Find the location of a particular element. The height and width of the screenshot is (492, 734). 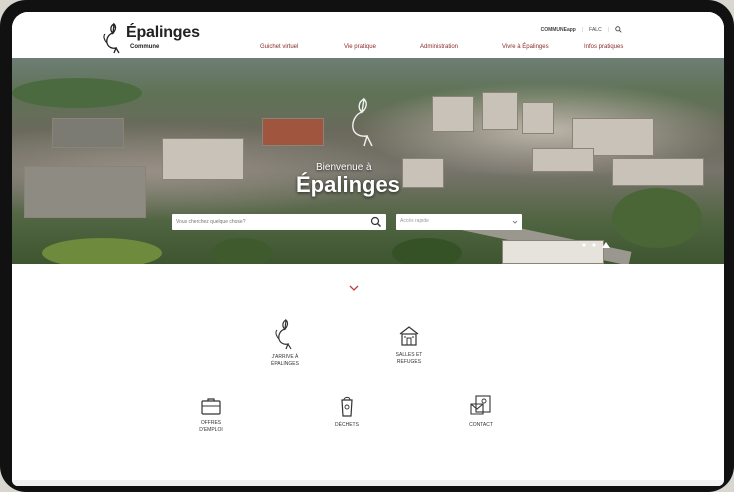

quick-access-select: Accès rapide is located at coordinates (459, 222).